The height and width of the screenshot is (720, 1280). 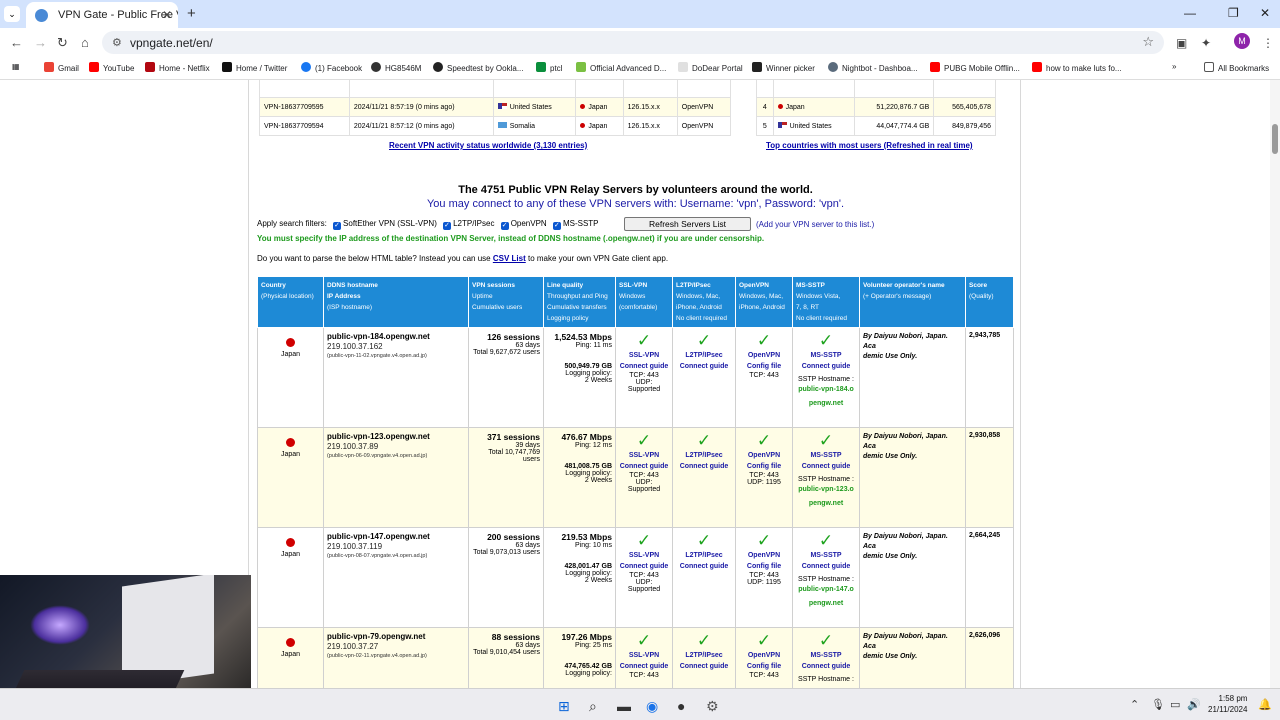 What do you see at coordinates (191, 13) in the screenshot?
I see `new-tab-icon: +` at bounding box center [191, 13].